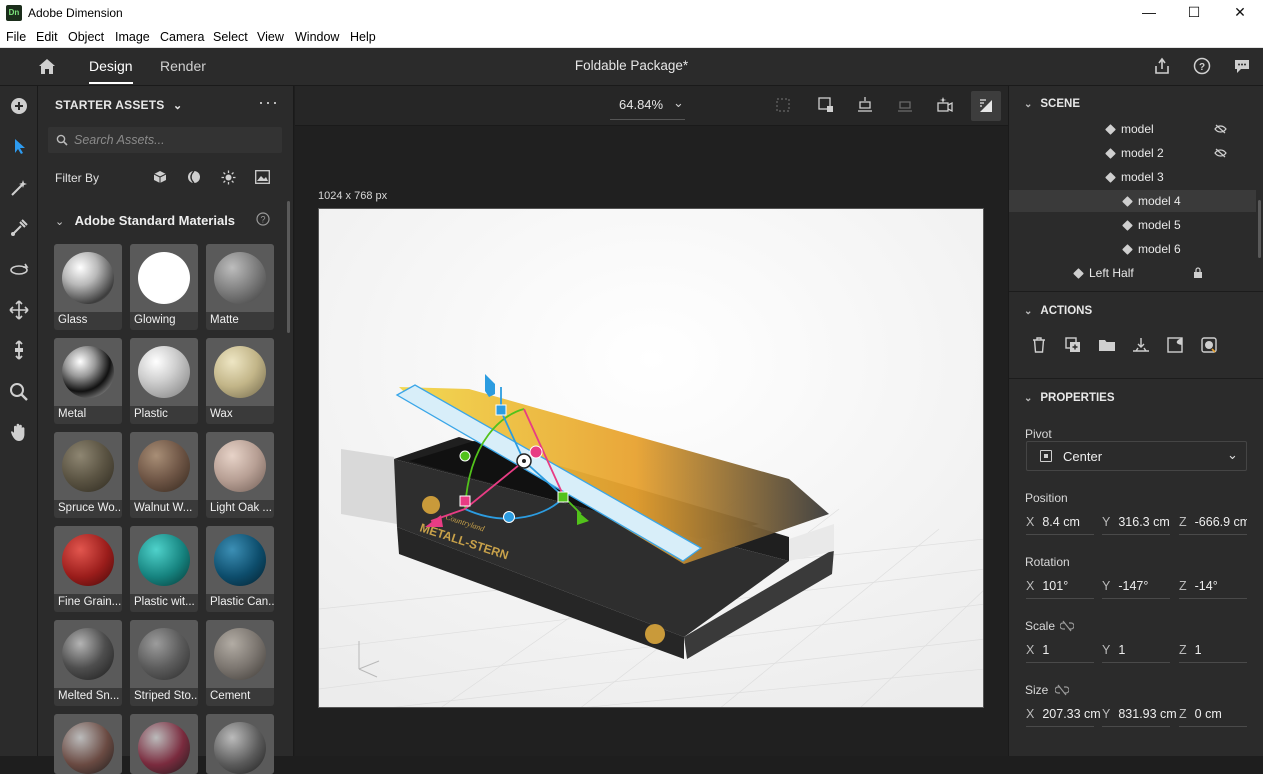 This screenshot has height=774, width=1263. I want to click on filter-models-icon, so click(160, 177).